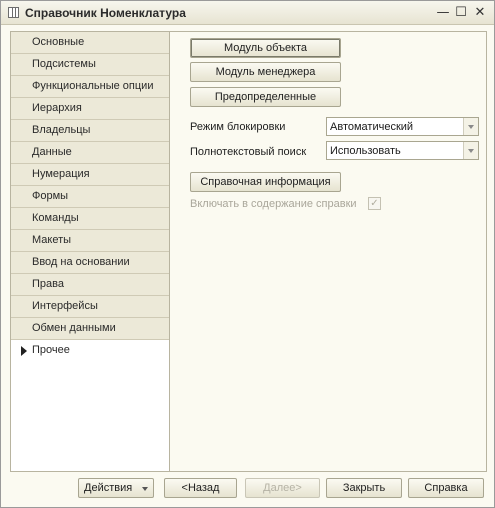  What do you see at coordinates (273, 204) in the screenshot?
I see `include-in-help-label: Включать в содержание справки` at bounding box center [273, 204].